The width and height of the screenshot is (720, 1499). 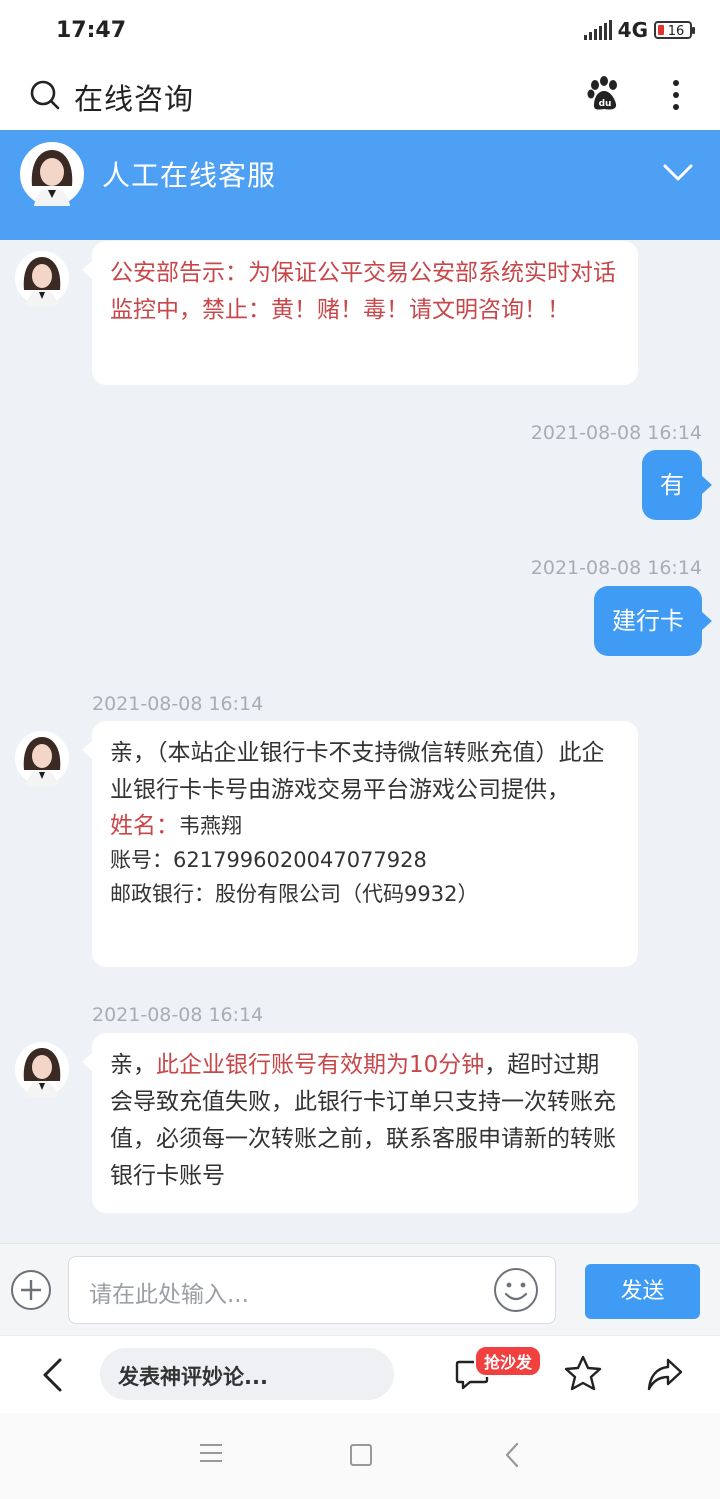 What do you see at coordinates (189, 175) in the screenshot?
I see `chat-title: 人工在线客服` at bounding box center [189, 175].